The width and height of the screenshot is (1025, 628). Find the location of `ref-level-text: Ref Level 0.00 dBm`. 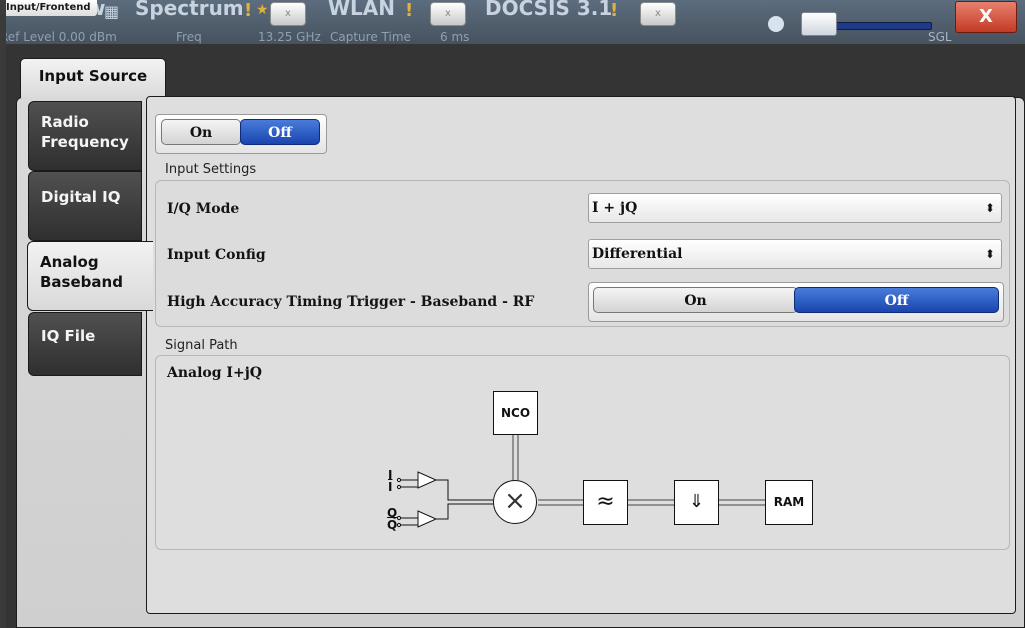

ref-level-text: Ref Level 0.00 dBm is located at coordinates (58, 37).